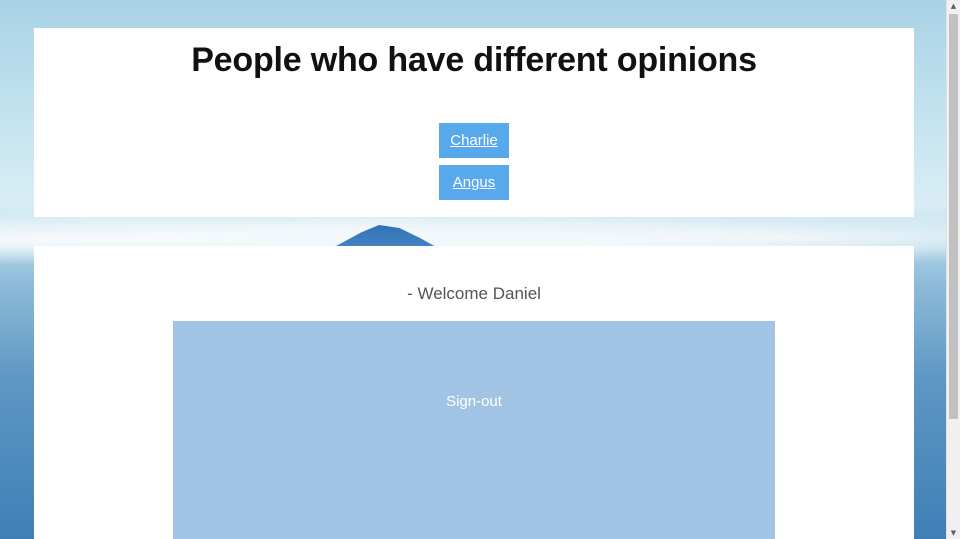 This screenshot has height=539, width=960. Describe the element at coordinates (474, 182) in the screenshot. I see `person-link-angus: Angus` at that location.